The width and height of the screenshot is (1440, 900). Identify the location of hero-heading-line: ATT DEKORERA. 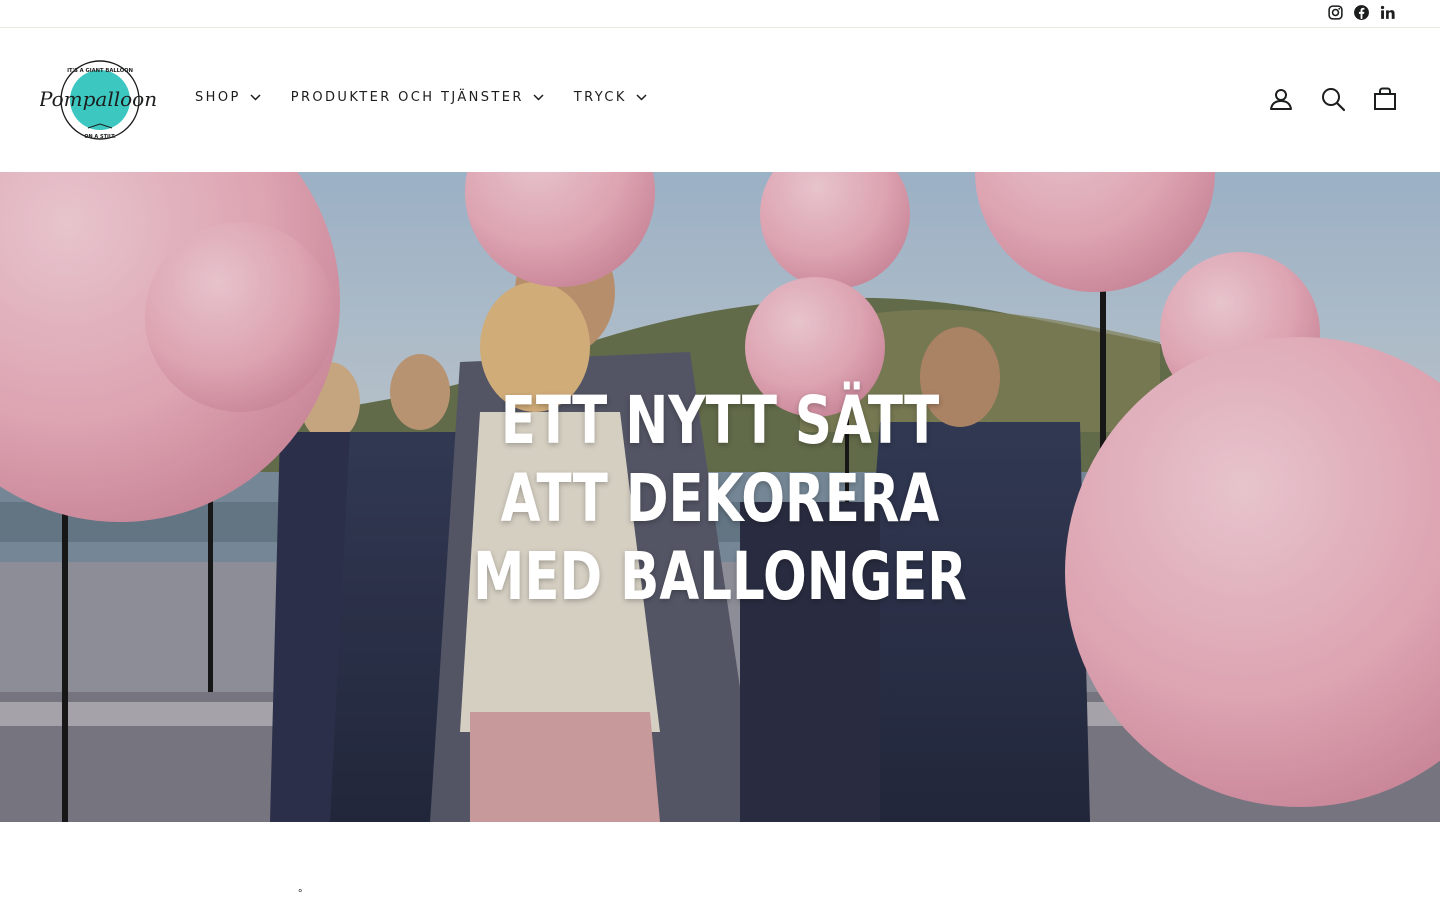
(720, 498).